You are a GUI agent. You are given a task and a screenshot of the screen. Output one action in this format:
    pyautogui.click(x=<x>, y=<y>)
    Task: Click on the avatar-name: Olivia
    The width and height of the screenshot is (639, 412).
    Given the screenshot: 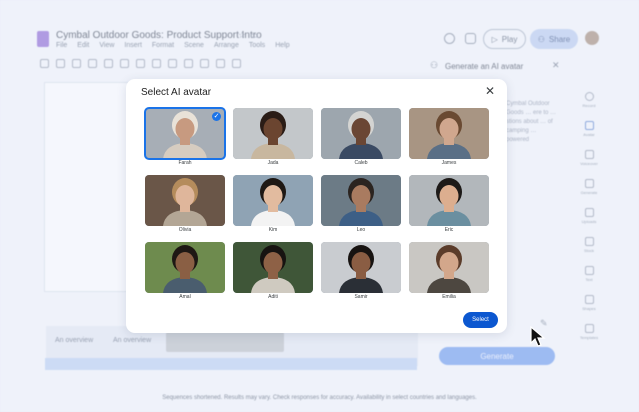 What is the action you would take?
    pyautogui.click(x=185, y=230)
    